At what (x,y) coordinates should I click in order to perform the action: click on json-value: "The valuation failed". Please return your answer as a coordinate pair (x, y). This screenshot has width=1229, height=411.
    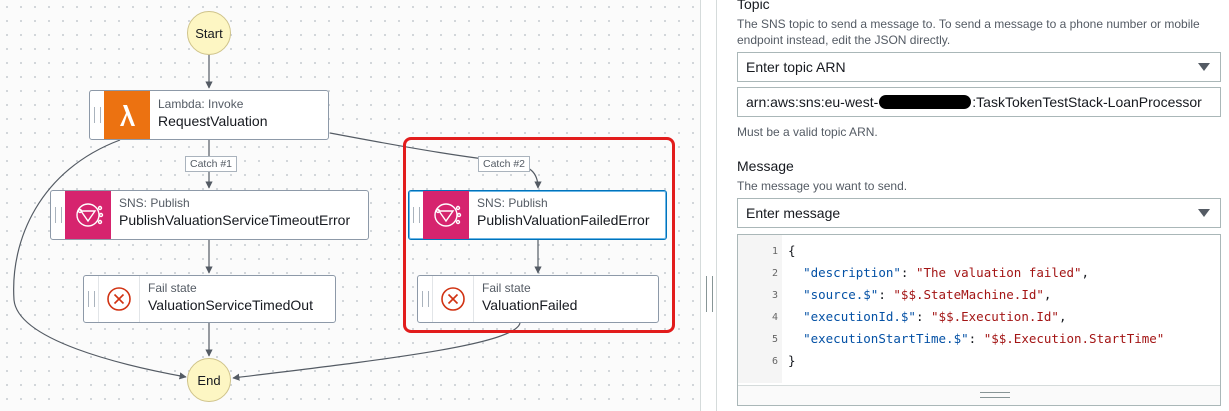
    Looking at the image, I should click on (998, 272).